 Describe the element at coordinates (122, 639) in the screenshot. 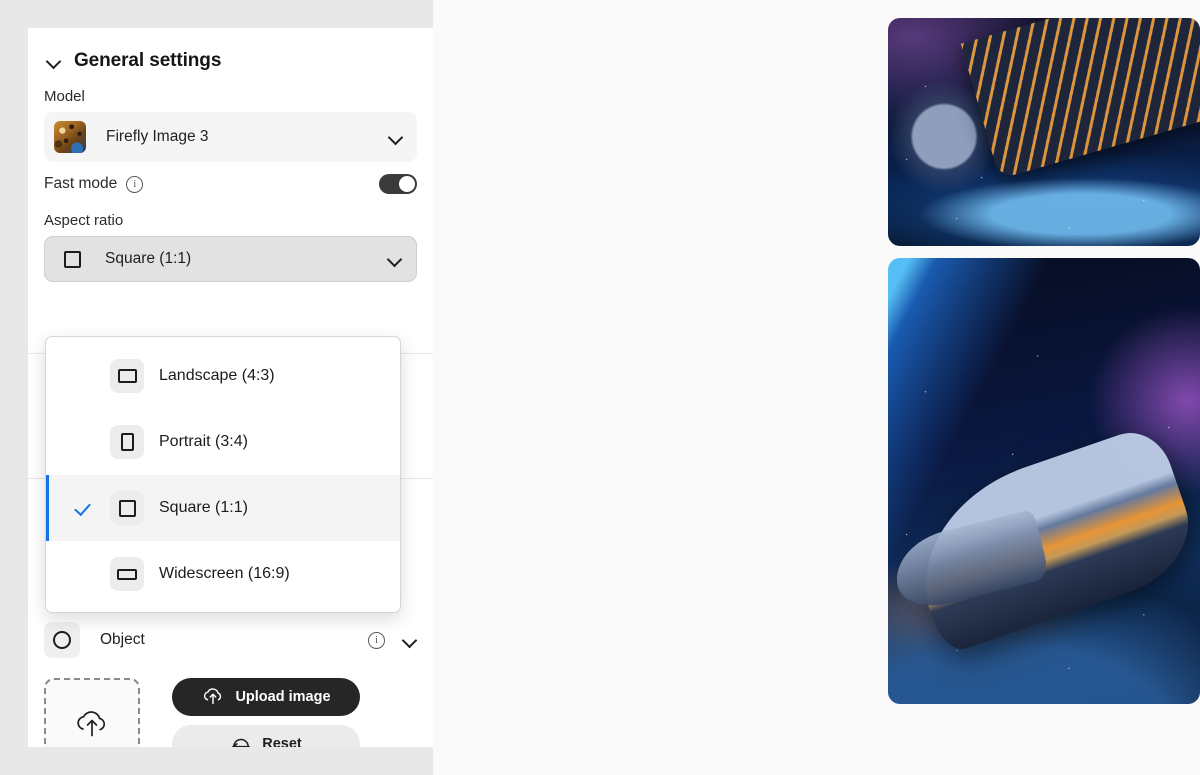

I see `object-label: Object` at that location.